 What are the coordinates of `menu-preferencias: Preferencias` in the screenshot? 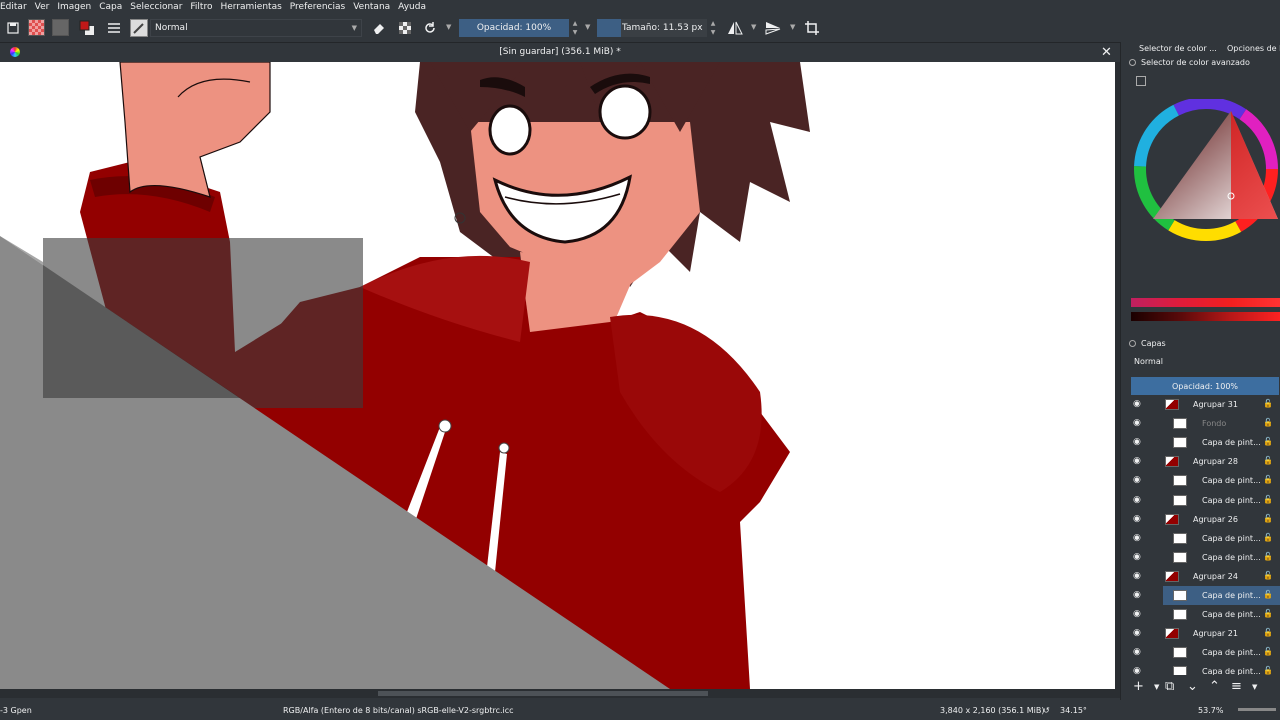 It's located at (317, 7).